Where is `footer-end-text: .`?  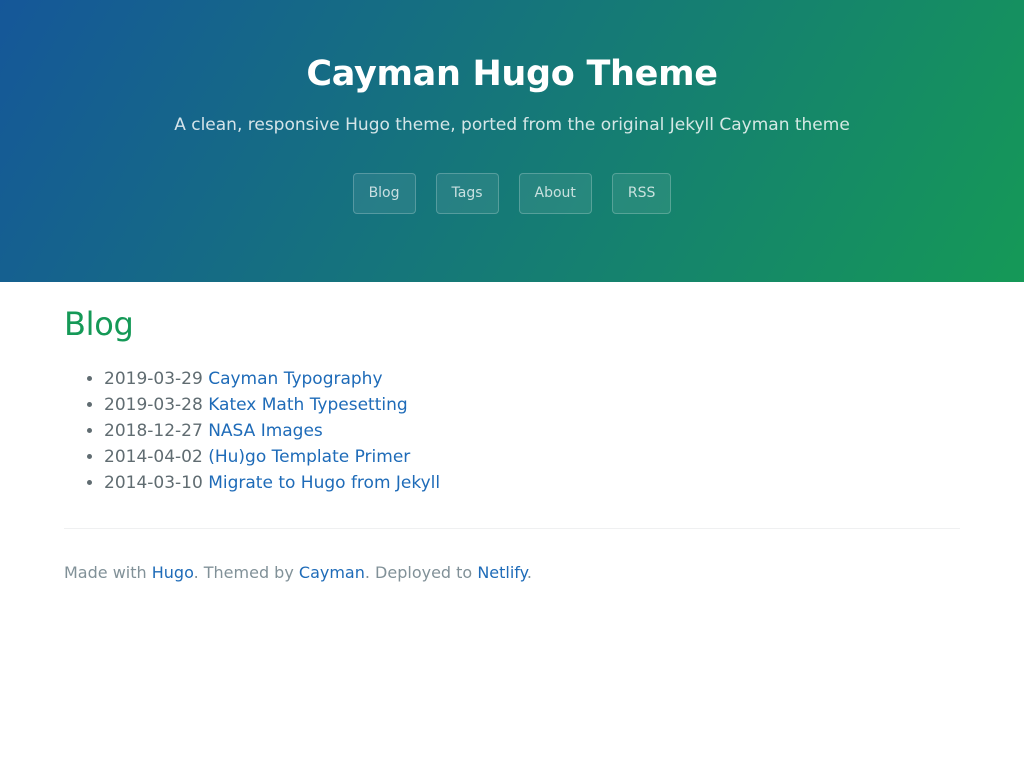 footer-end-text: . is located at coordinates (529, 572).